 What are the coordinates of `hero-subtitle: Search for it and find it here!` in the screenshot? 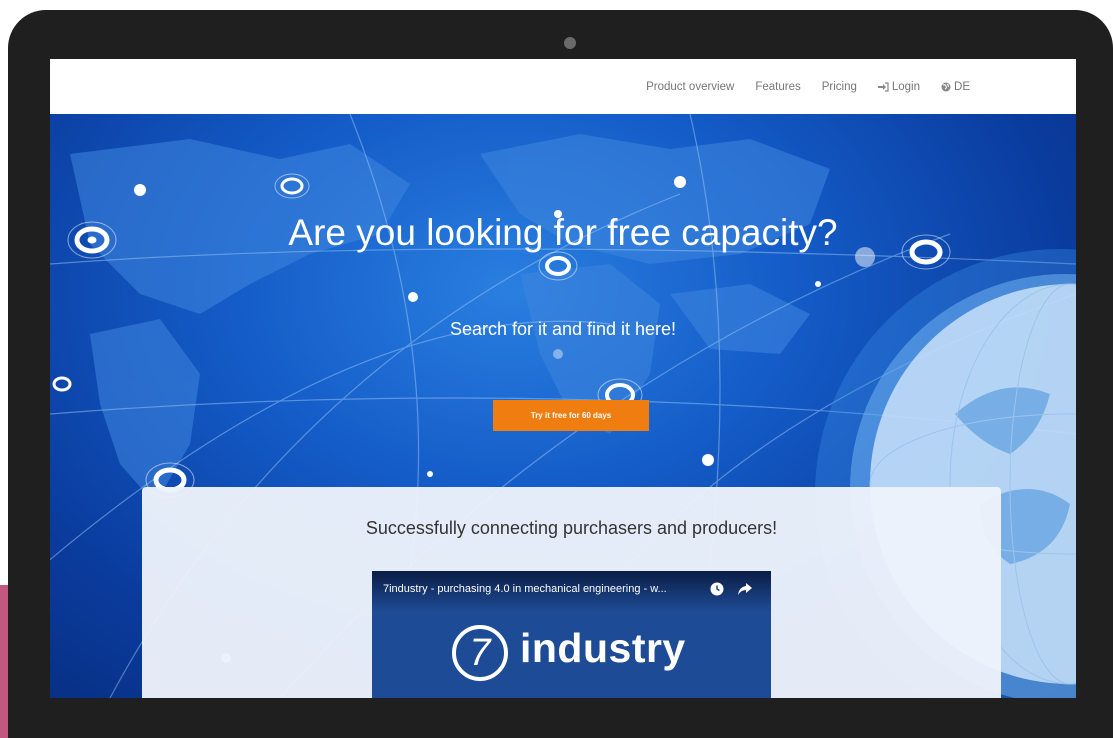 It's located at (563, 329).